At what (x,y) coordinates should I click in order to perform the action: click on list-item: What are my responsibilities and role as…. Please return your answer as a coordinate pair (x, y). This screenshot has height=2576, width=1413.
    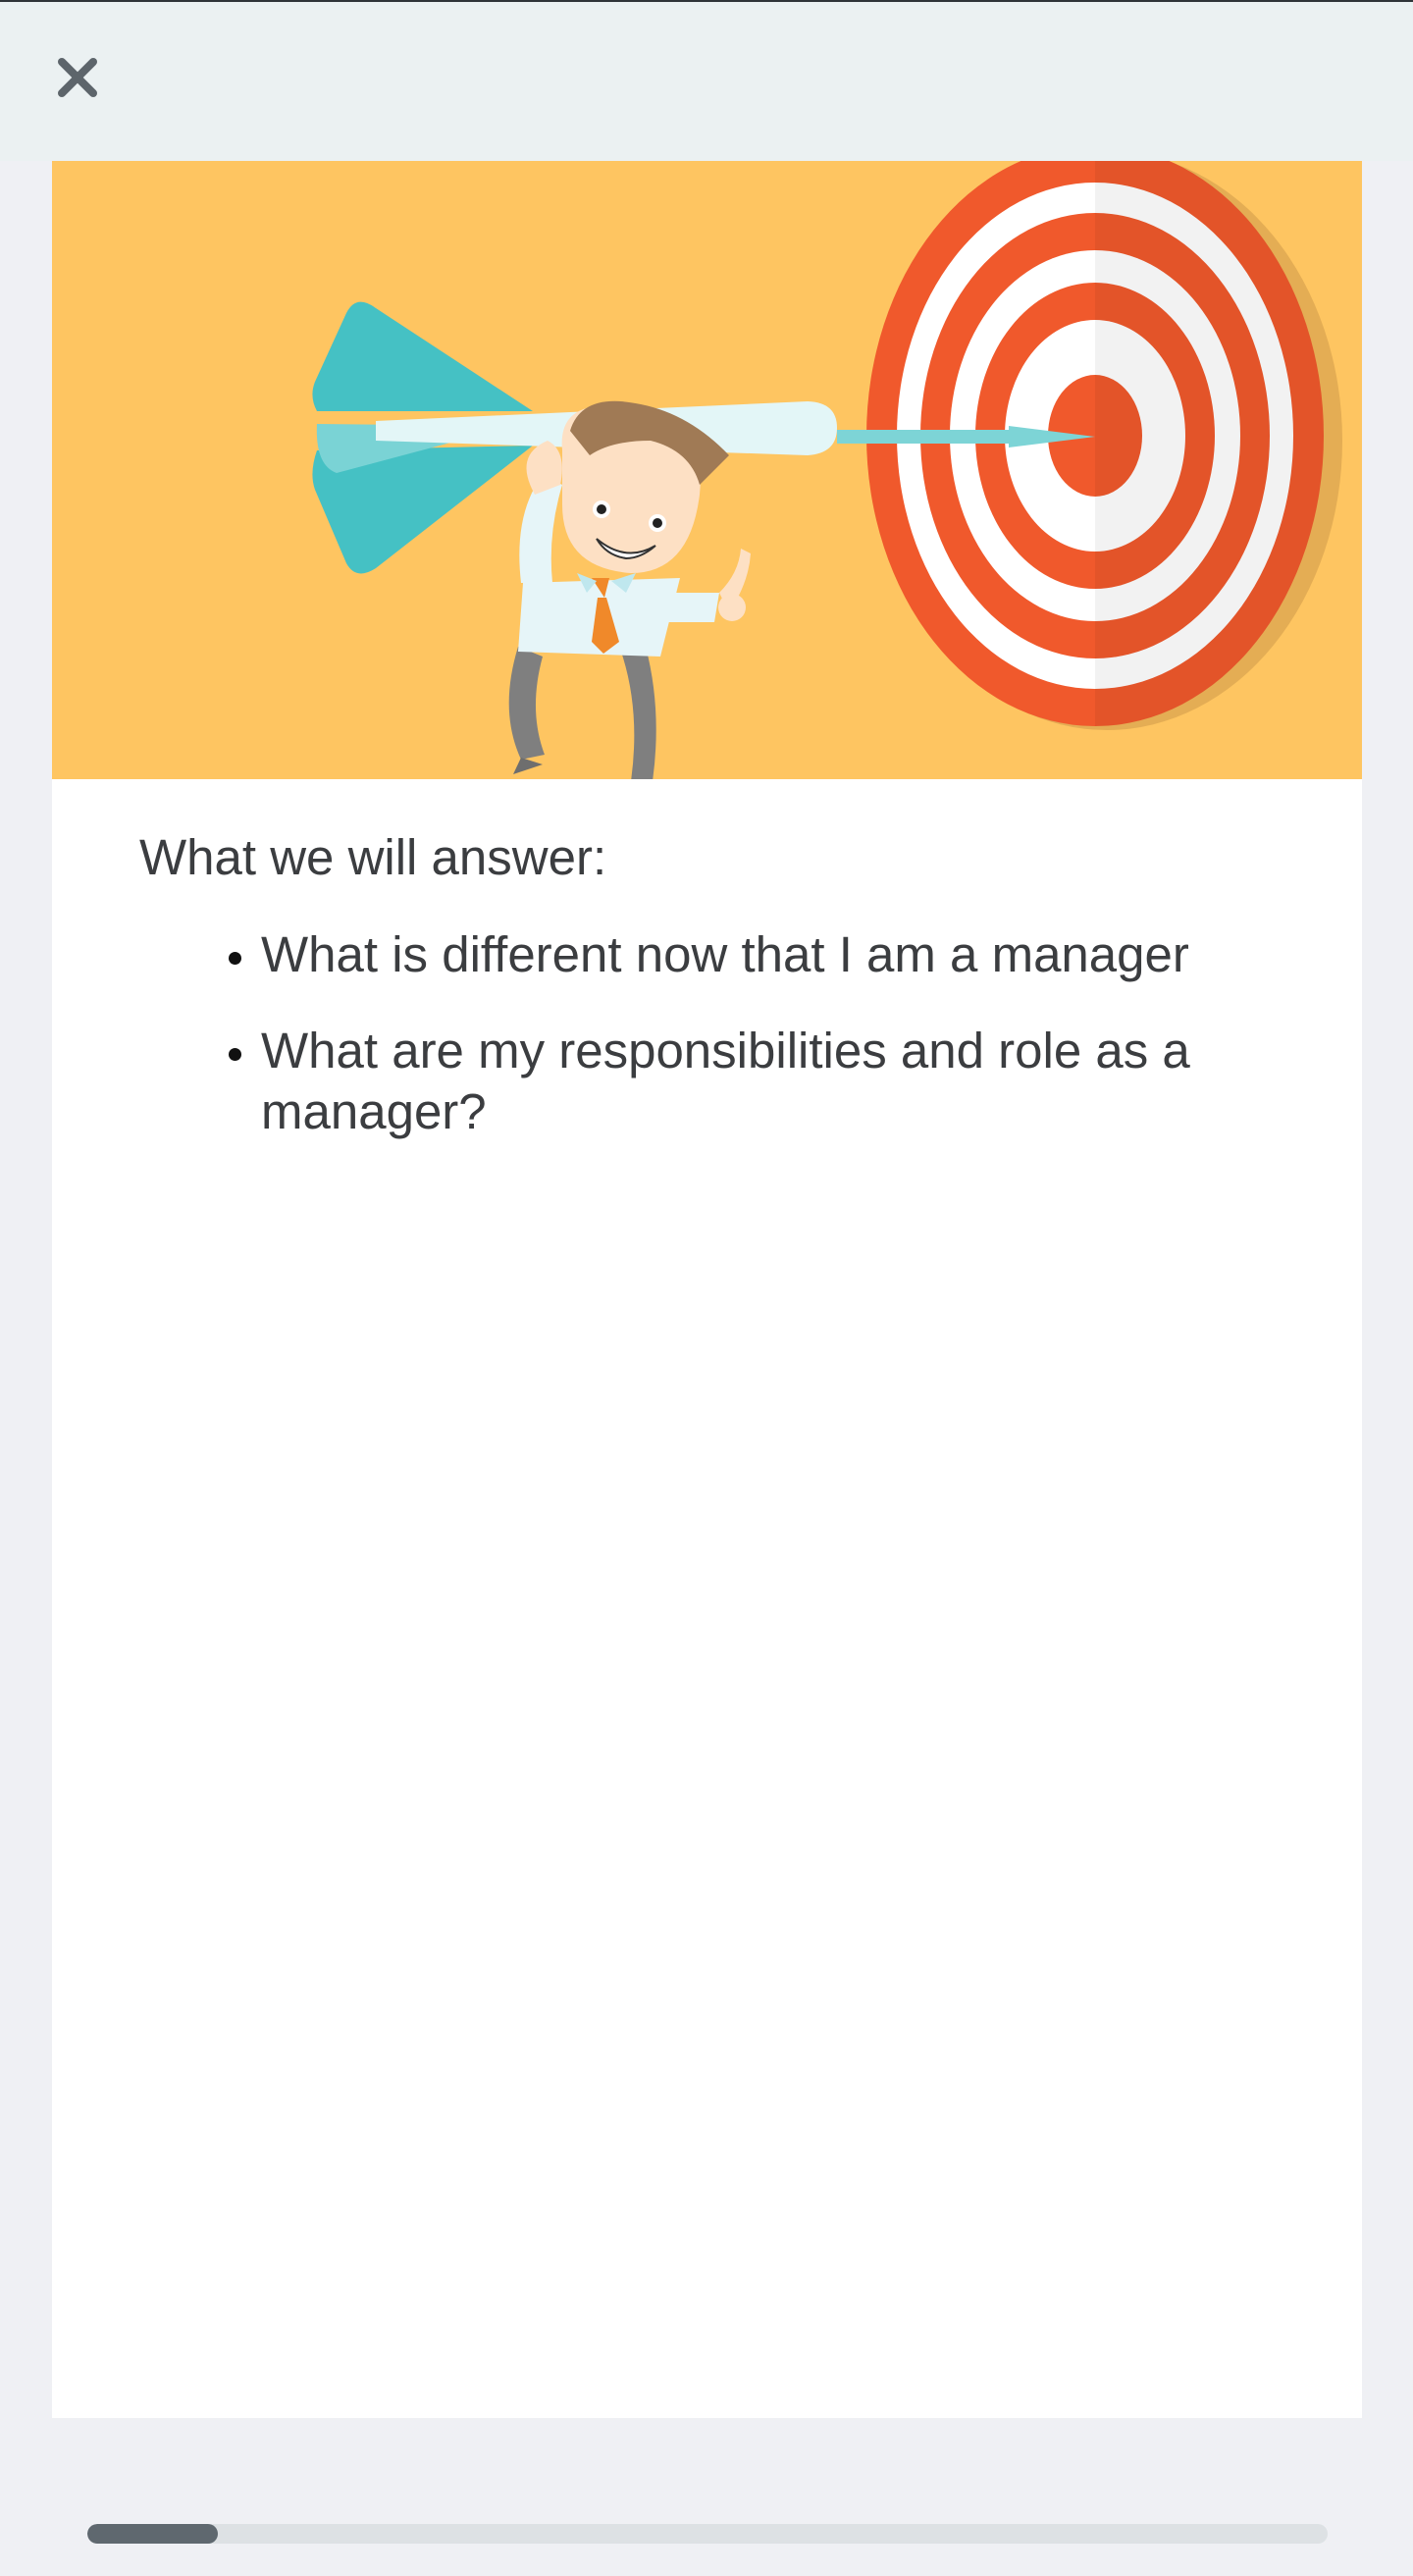
    Looking at the image, I should click on (769, 1081).